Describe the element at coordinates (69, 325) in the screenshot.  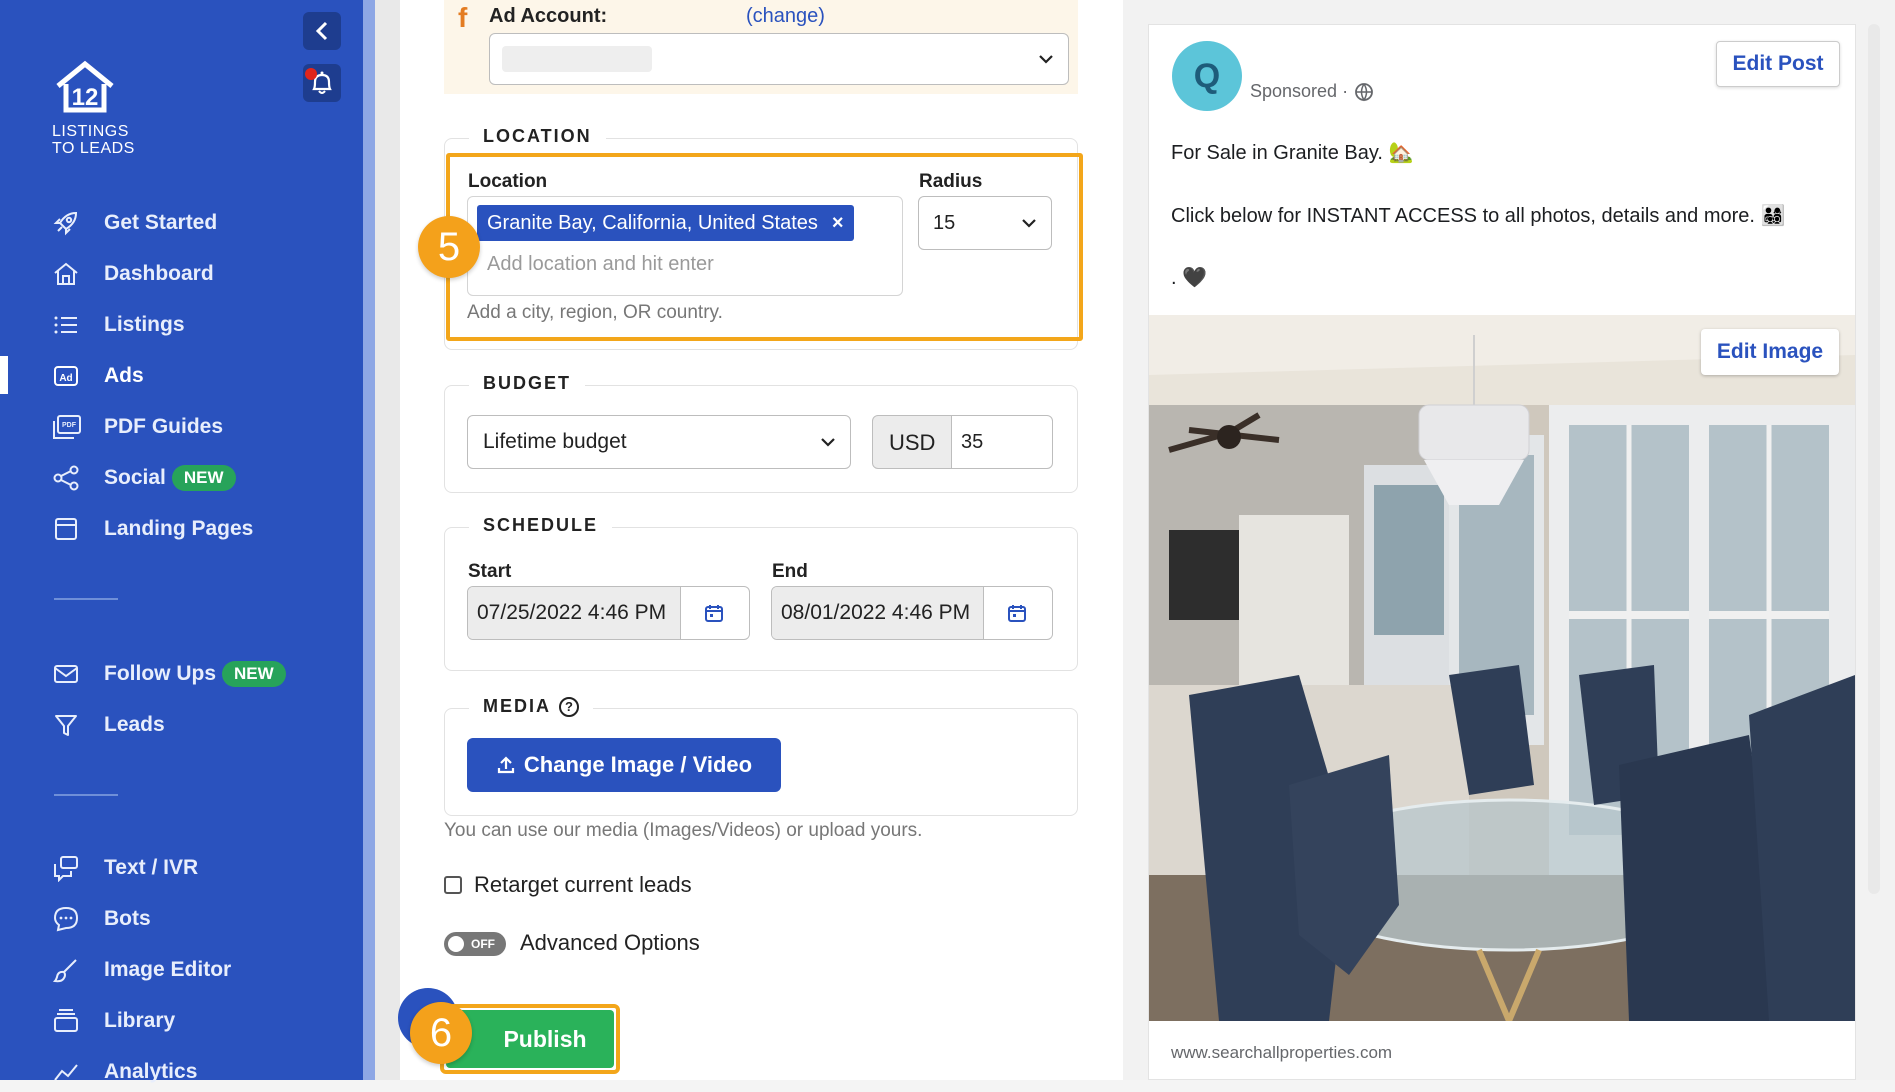
I see `list-icon` at that location.